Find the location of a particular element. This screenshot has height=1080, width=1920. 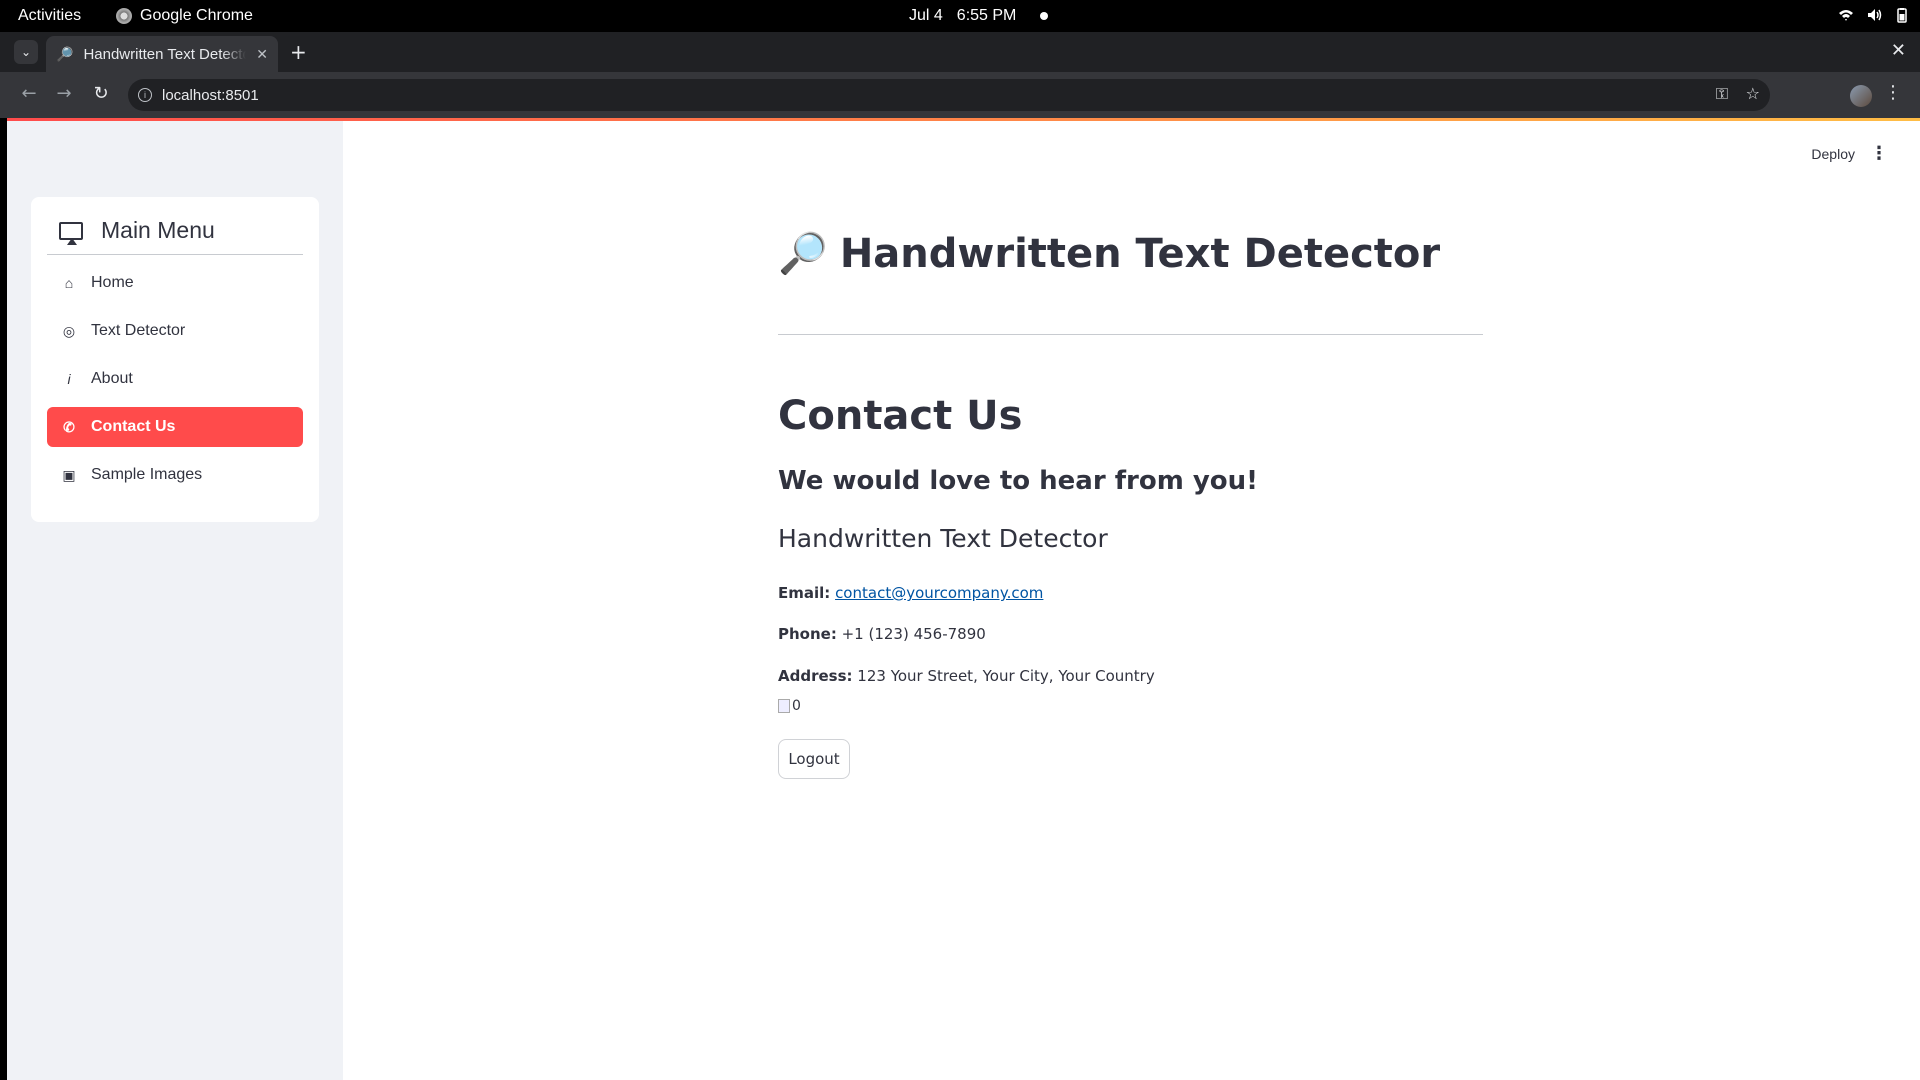

date: Jul 4 is located at coordinates (926, 15).